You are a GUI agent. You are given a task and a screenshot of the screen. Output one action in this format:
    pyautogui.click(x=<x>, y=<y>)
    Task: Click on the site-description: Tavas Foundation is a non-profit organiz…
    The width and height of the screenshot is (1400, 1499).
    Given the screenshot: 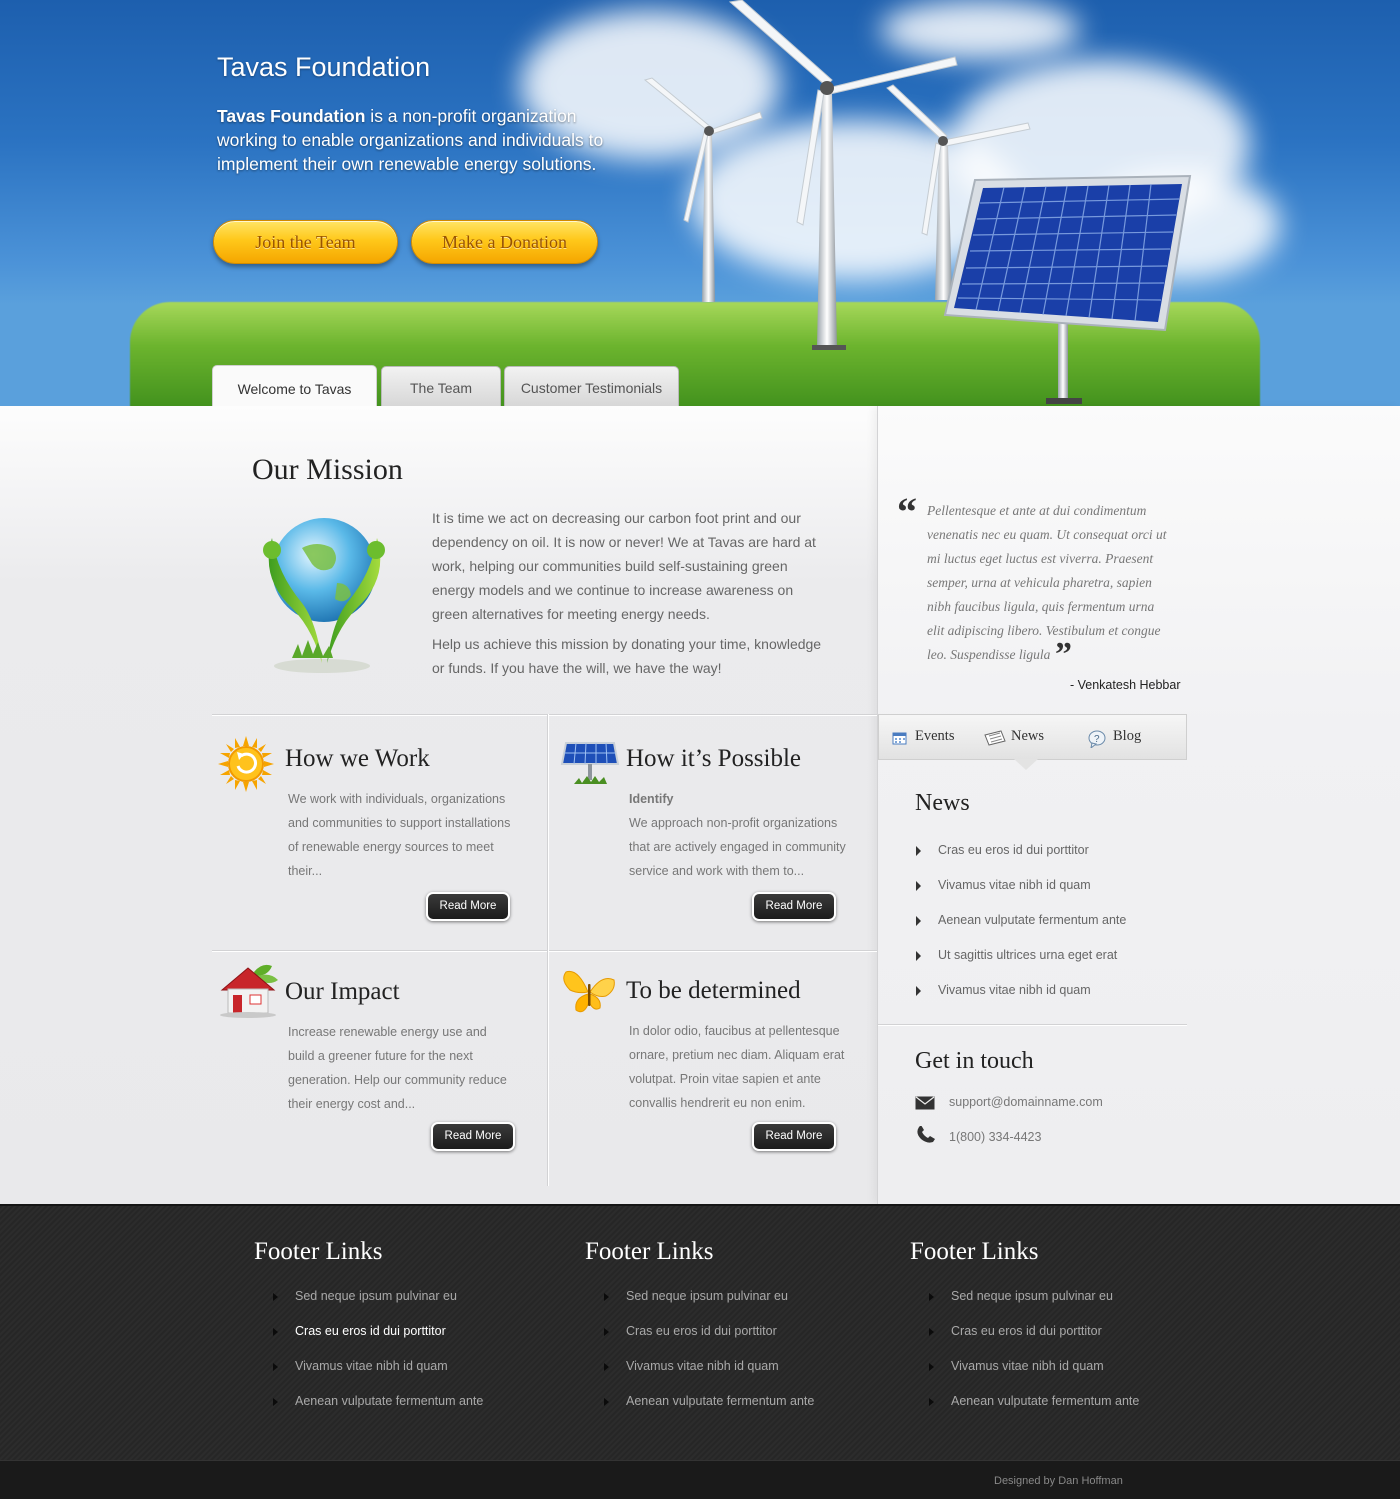 What is the action you would take?
    pyautogui.click(x=427, y=140)
    